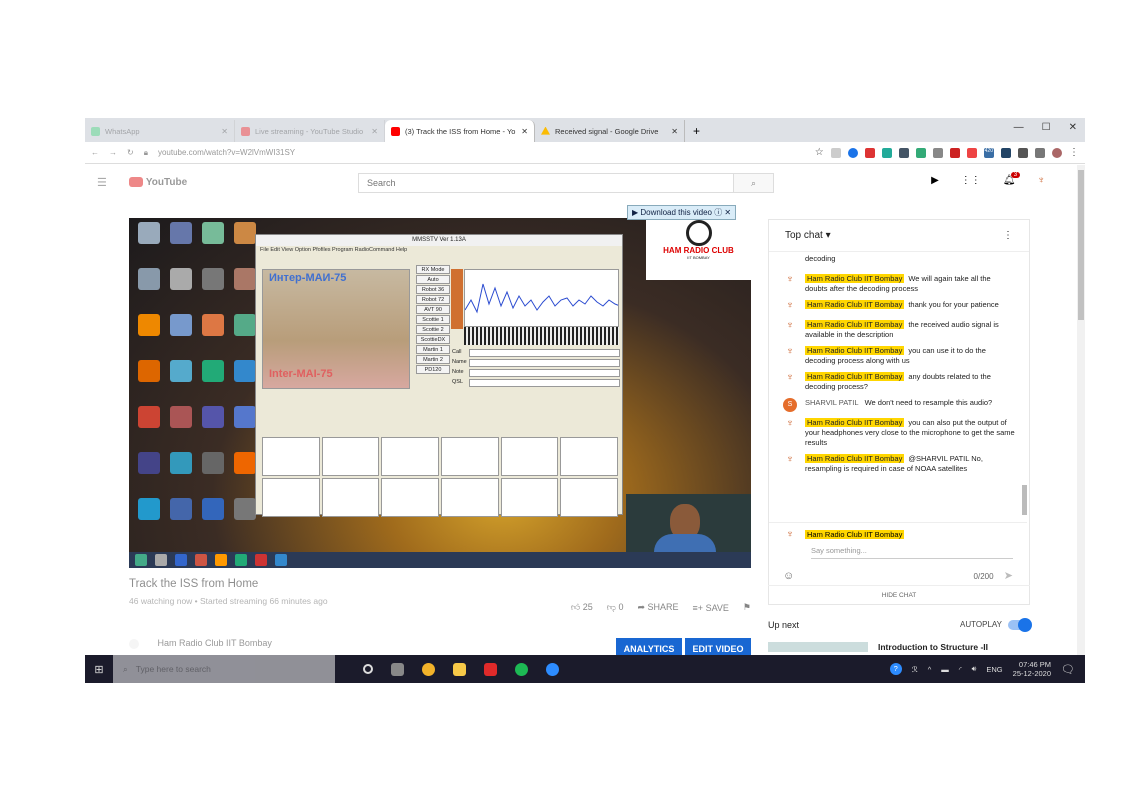 The height and width of the screenshot is (795, 1127). What do you see at coordinates (544, 363) in the screenshot?
I see `name-field` at bounding box center [544, 363].